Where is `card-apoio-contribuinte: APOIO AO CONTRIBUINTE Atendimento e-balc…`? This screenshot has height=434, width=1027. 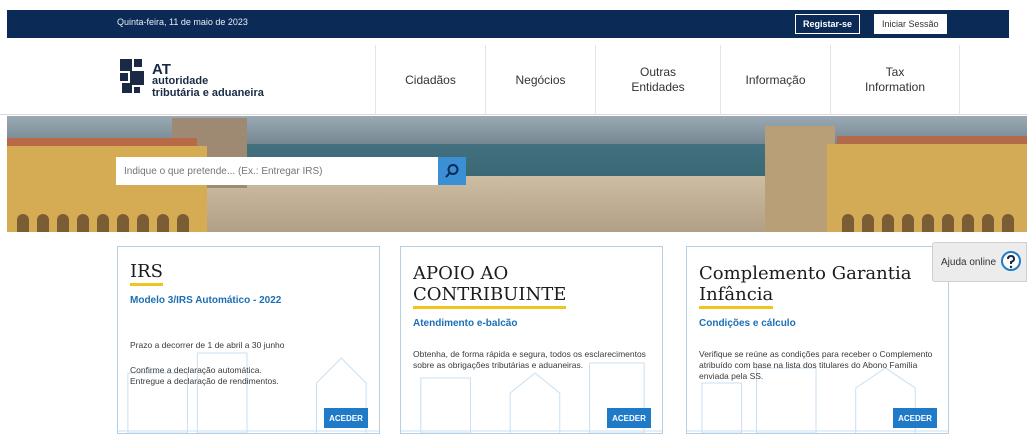
card-apoio-contribuinte: APOIO AO CONTRIBUINTE Atendimento e-balc… is located at coordinates (531, 340).